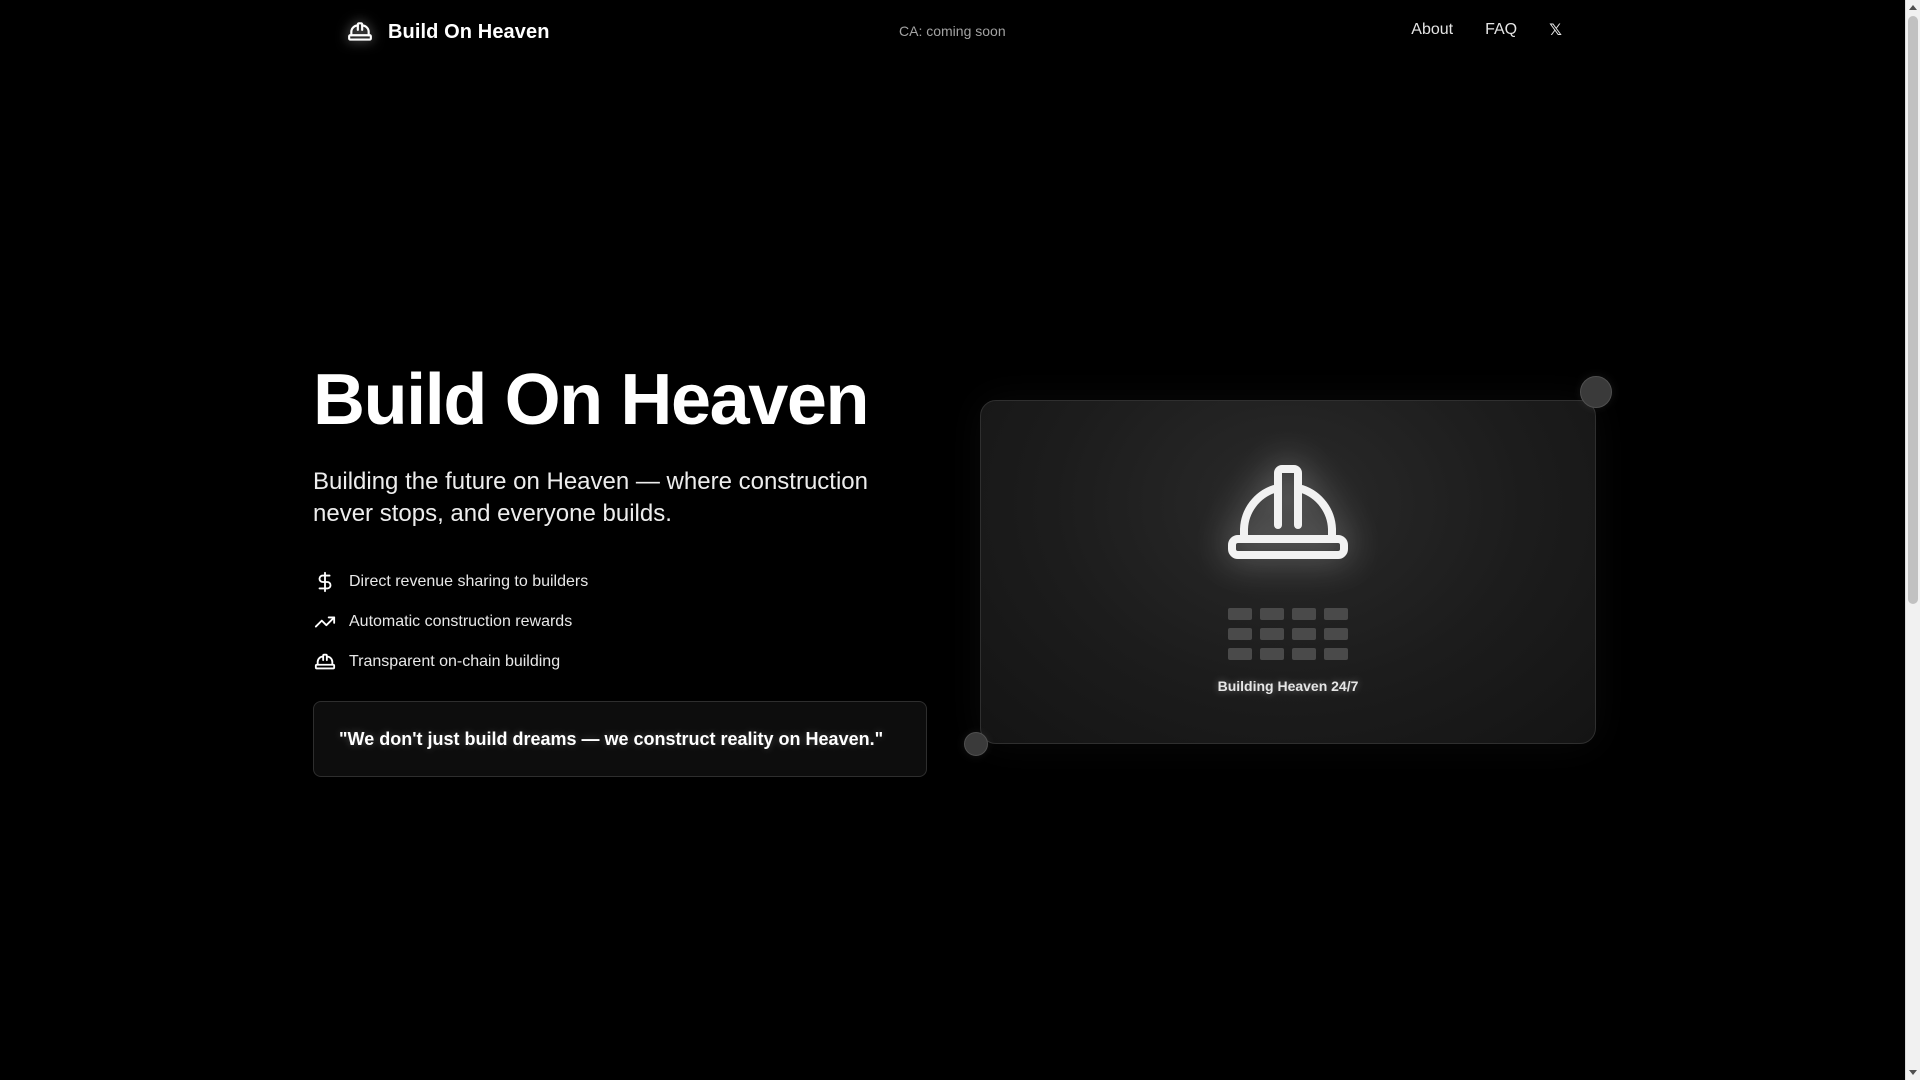  Describe the element at coordinates (1555, 30) in the screenshot. I see `x-logo-icon: 𝕏` at that location.